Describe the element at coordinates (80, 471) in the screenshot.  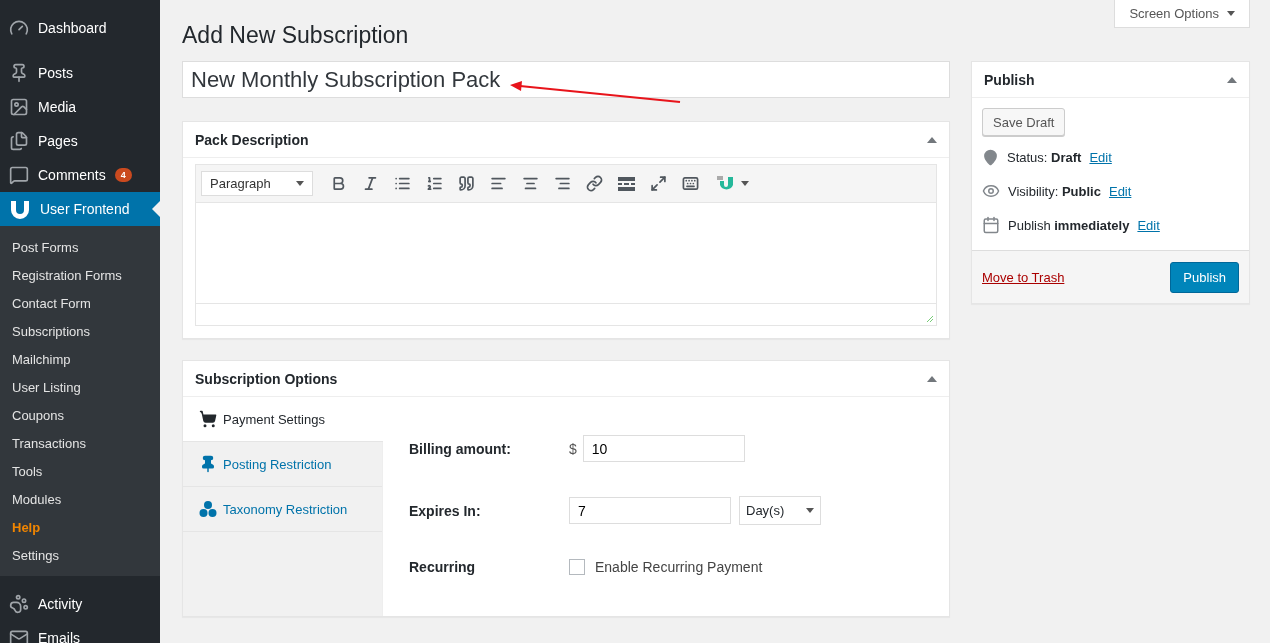
I see `submenu-item: Tools` at that location.